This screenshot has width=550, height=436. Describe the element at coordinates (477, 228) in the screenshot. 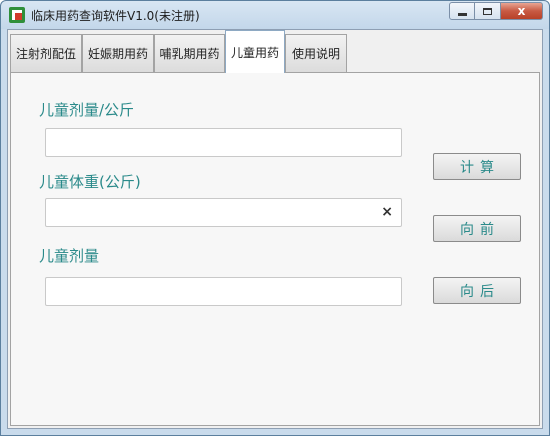

I see `previous-button: 向前` at that location.